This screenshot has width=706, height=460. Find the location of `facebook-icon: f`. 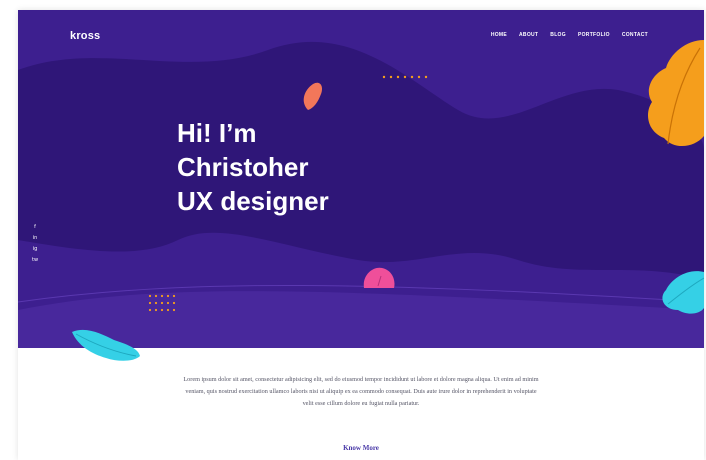

facebook-icon: f is located at coordinates (35, 227).